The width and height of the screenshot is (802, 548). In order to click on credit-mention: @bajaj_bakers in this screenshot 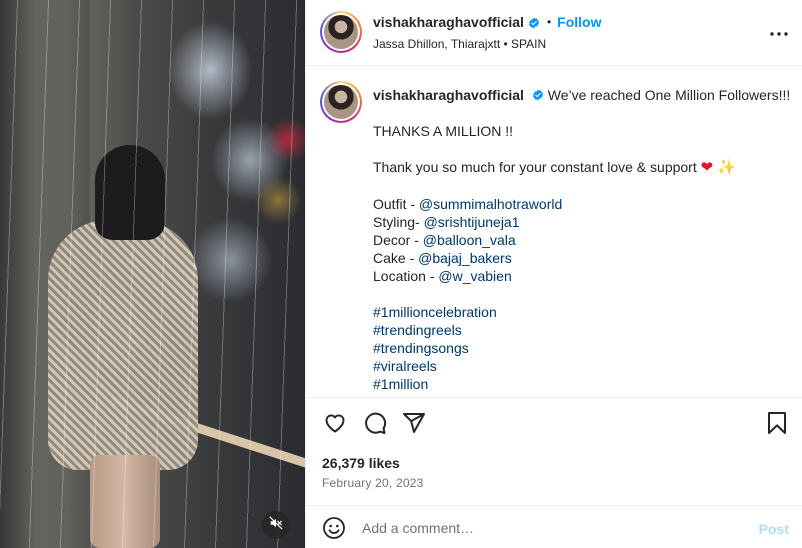, I will do `click(465, 258)`.